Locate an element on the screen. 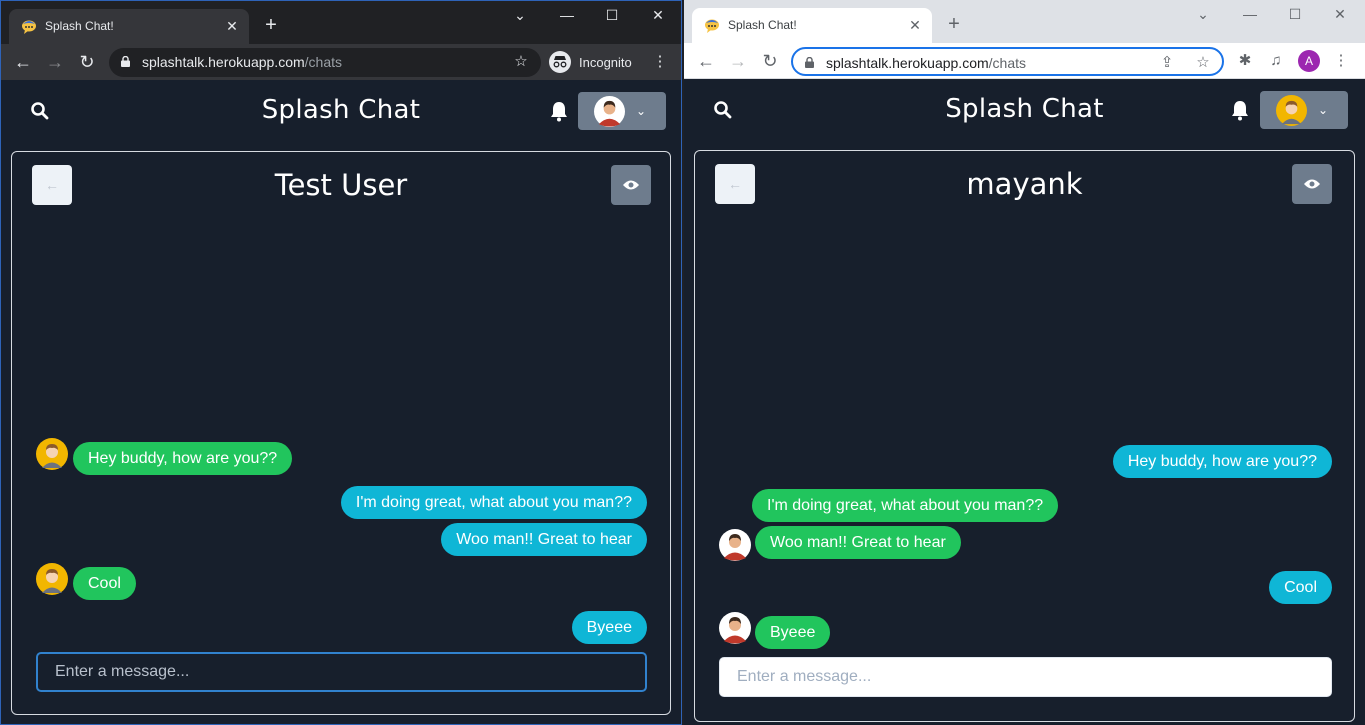 The height and width of the screenshot is (725, 1365). address-bar: splashtalk.herokuapp.com/chats ⇪ ☆ is located at coordinates (1007, 61).